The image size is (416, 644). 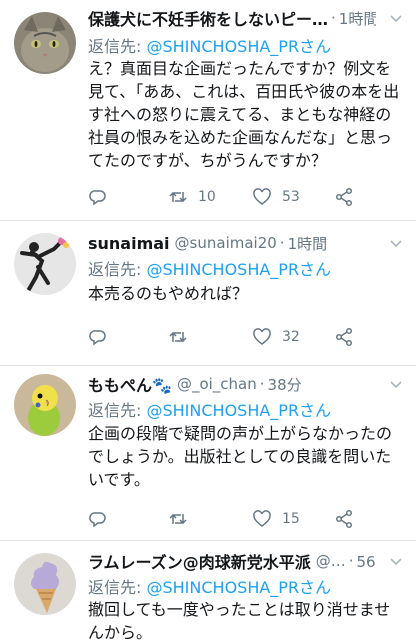 What do you see at coordinates (245, 338) in the screenshot?
I see `action-bar: 32` at bounding box center [245, 338].